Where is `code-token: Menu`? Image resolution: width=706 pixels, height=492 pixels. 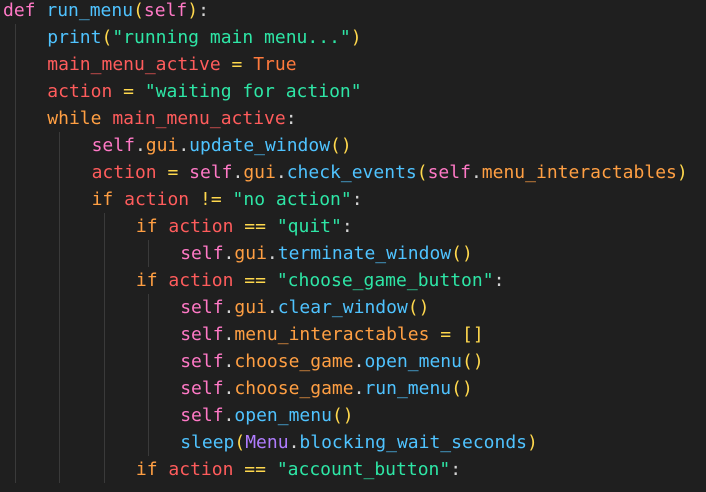 code-token: Menu is located at coordinates (267, 442).